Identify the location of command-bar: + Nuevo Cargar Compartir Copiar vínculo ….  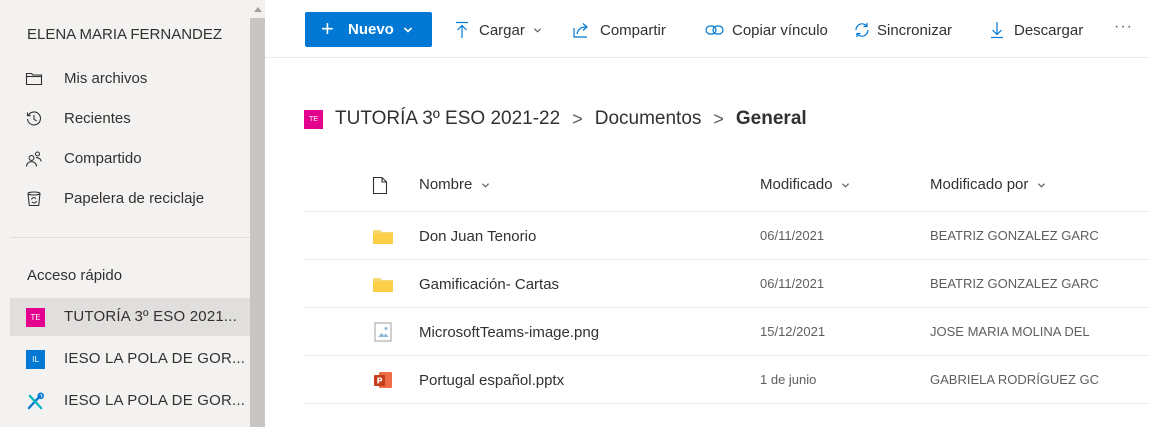
(707, 29).